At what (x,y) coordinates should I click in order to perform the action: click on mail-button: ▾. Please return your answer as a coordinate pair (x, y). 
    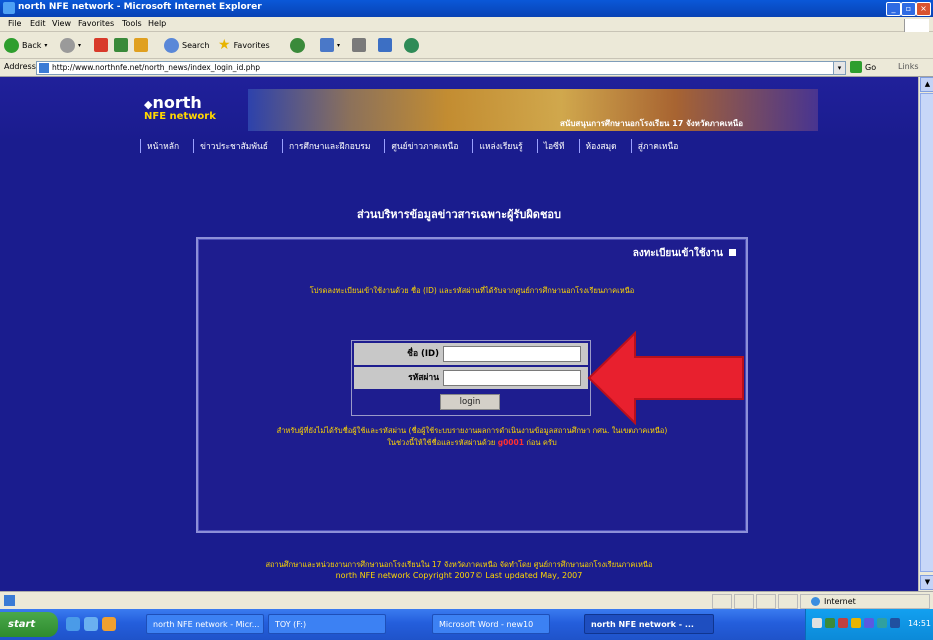
    Looking at the image, I should click on (330, 45).